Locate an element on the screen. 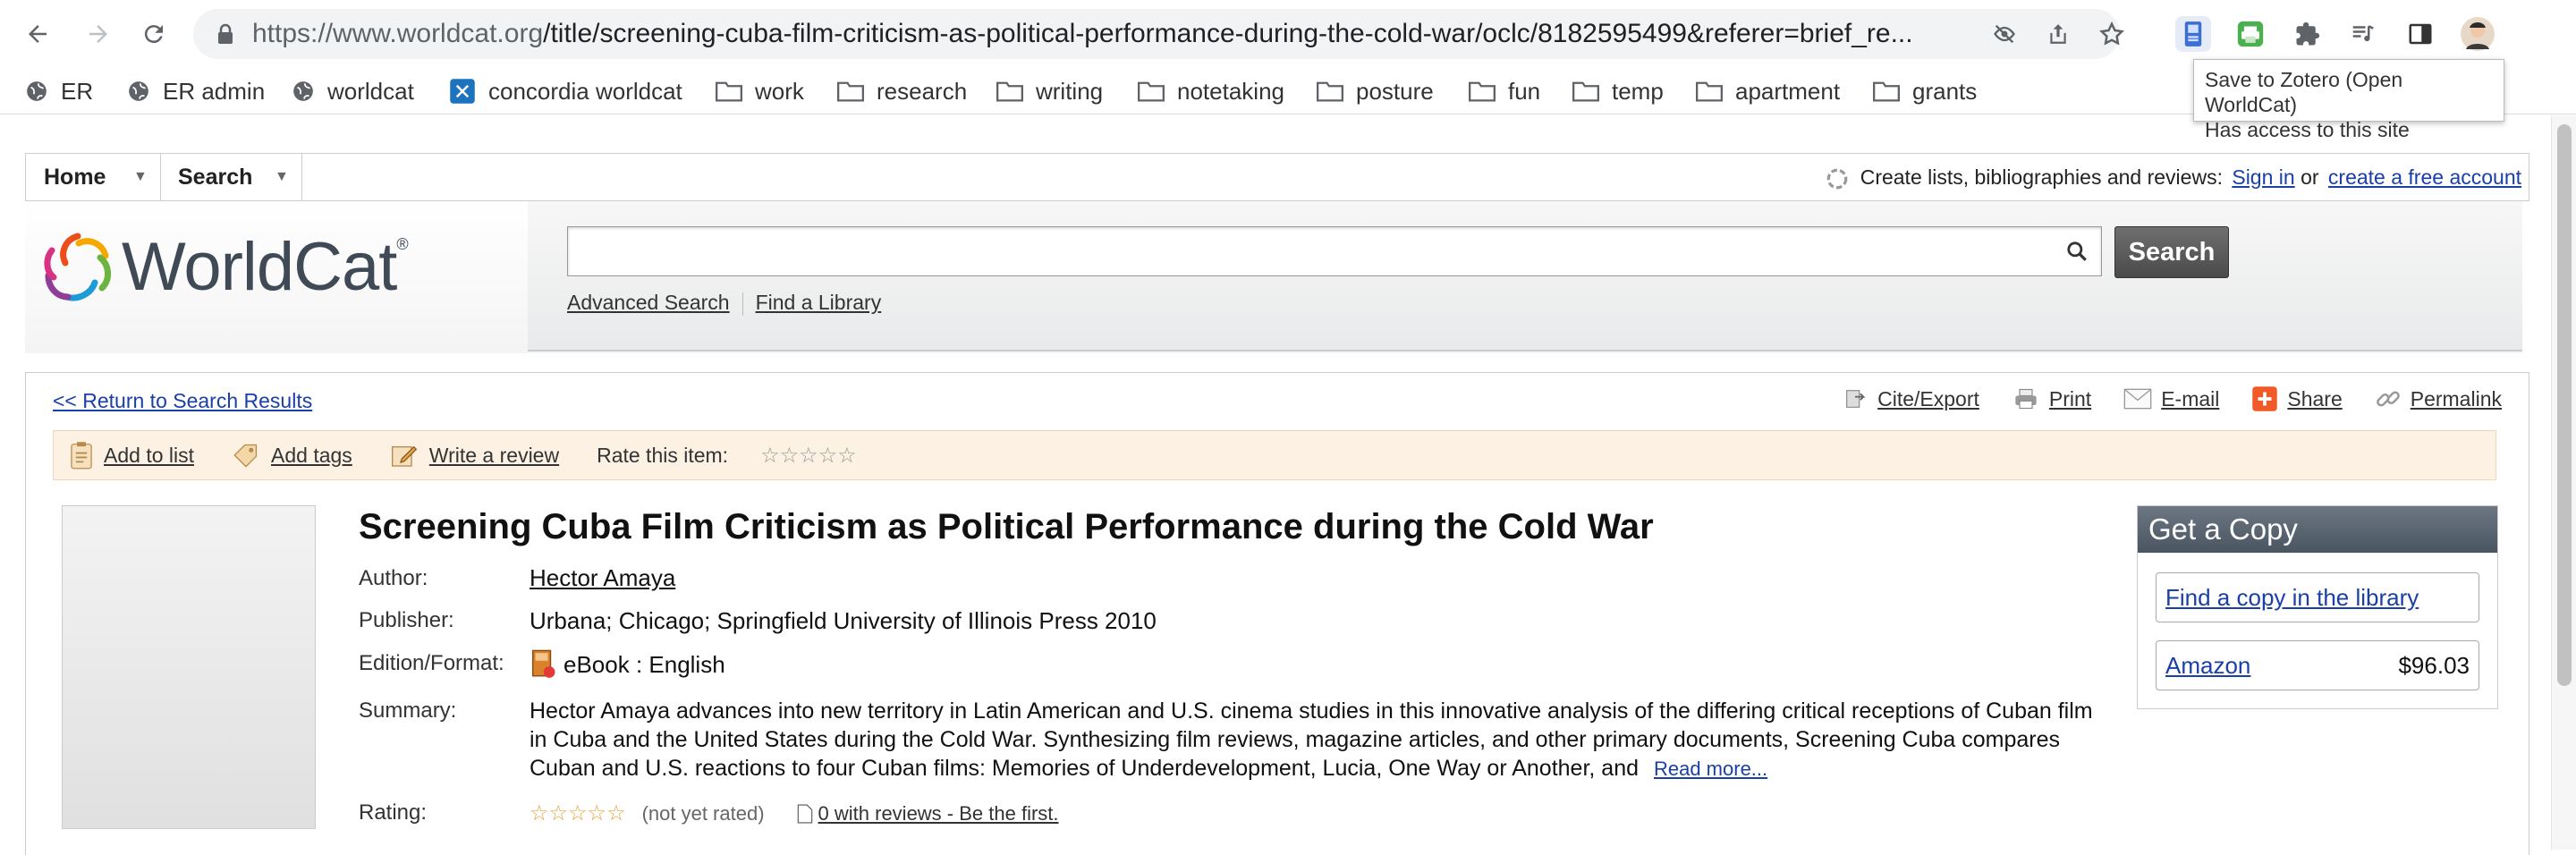 This screenshot has height=855, width=2576. sign-in-link: Sign in is located at coordinates (2263, 177).